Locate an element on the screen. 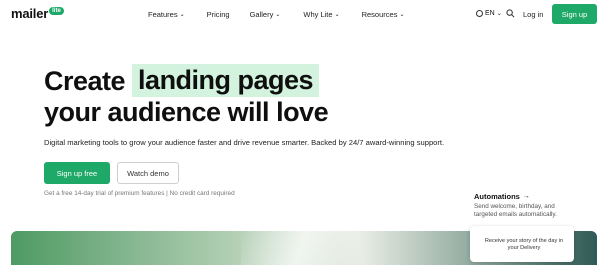 Image resolution: width=602 pixels, height=265 pixels. nav-item-features: Features ⌄ is located at coordinates (166, 14).